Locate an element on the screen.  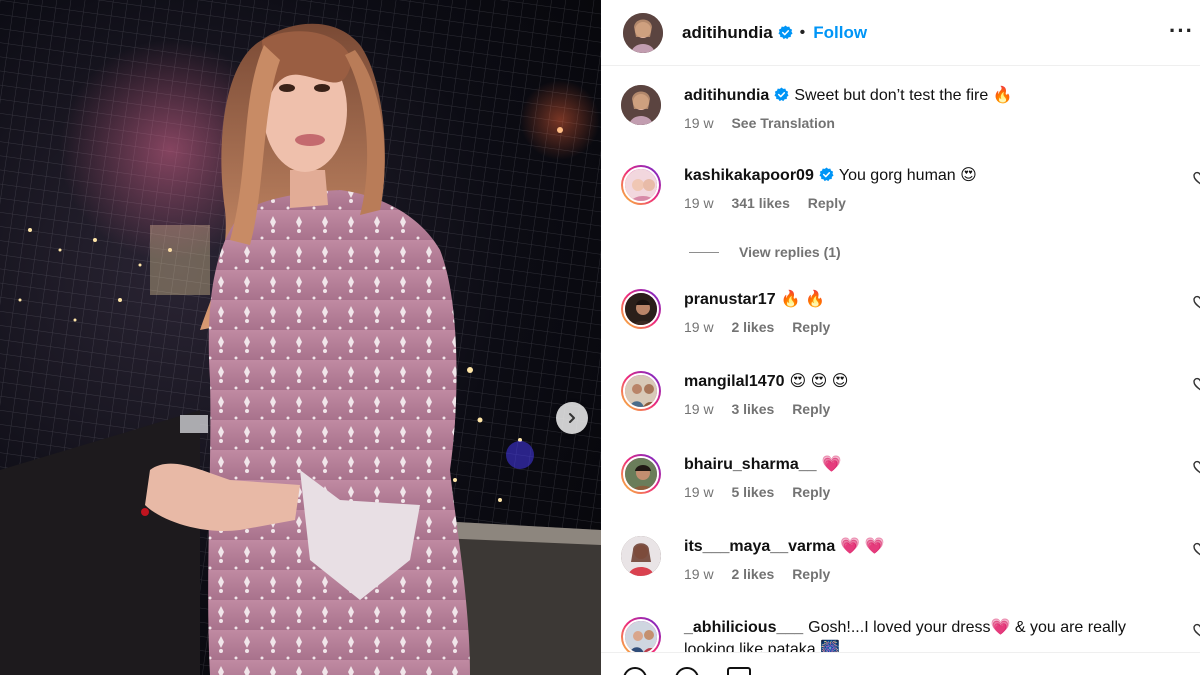
comment-username: mangilal1470 is located at coordinates (734, 381).